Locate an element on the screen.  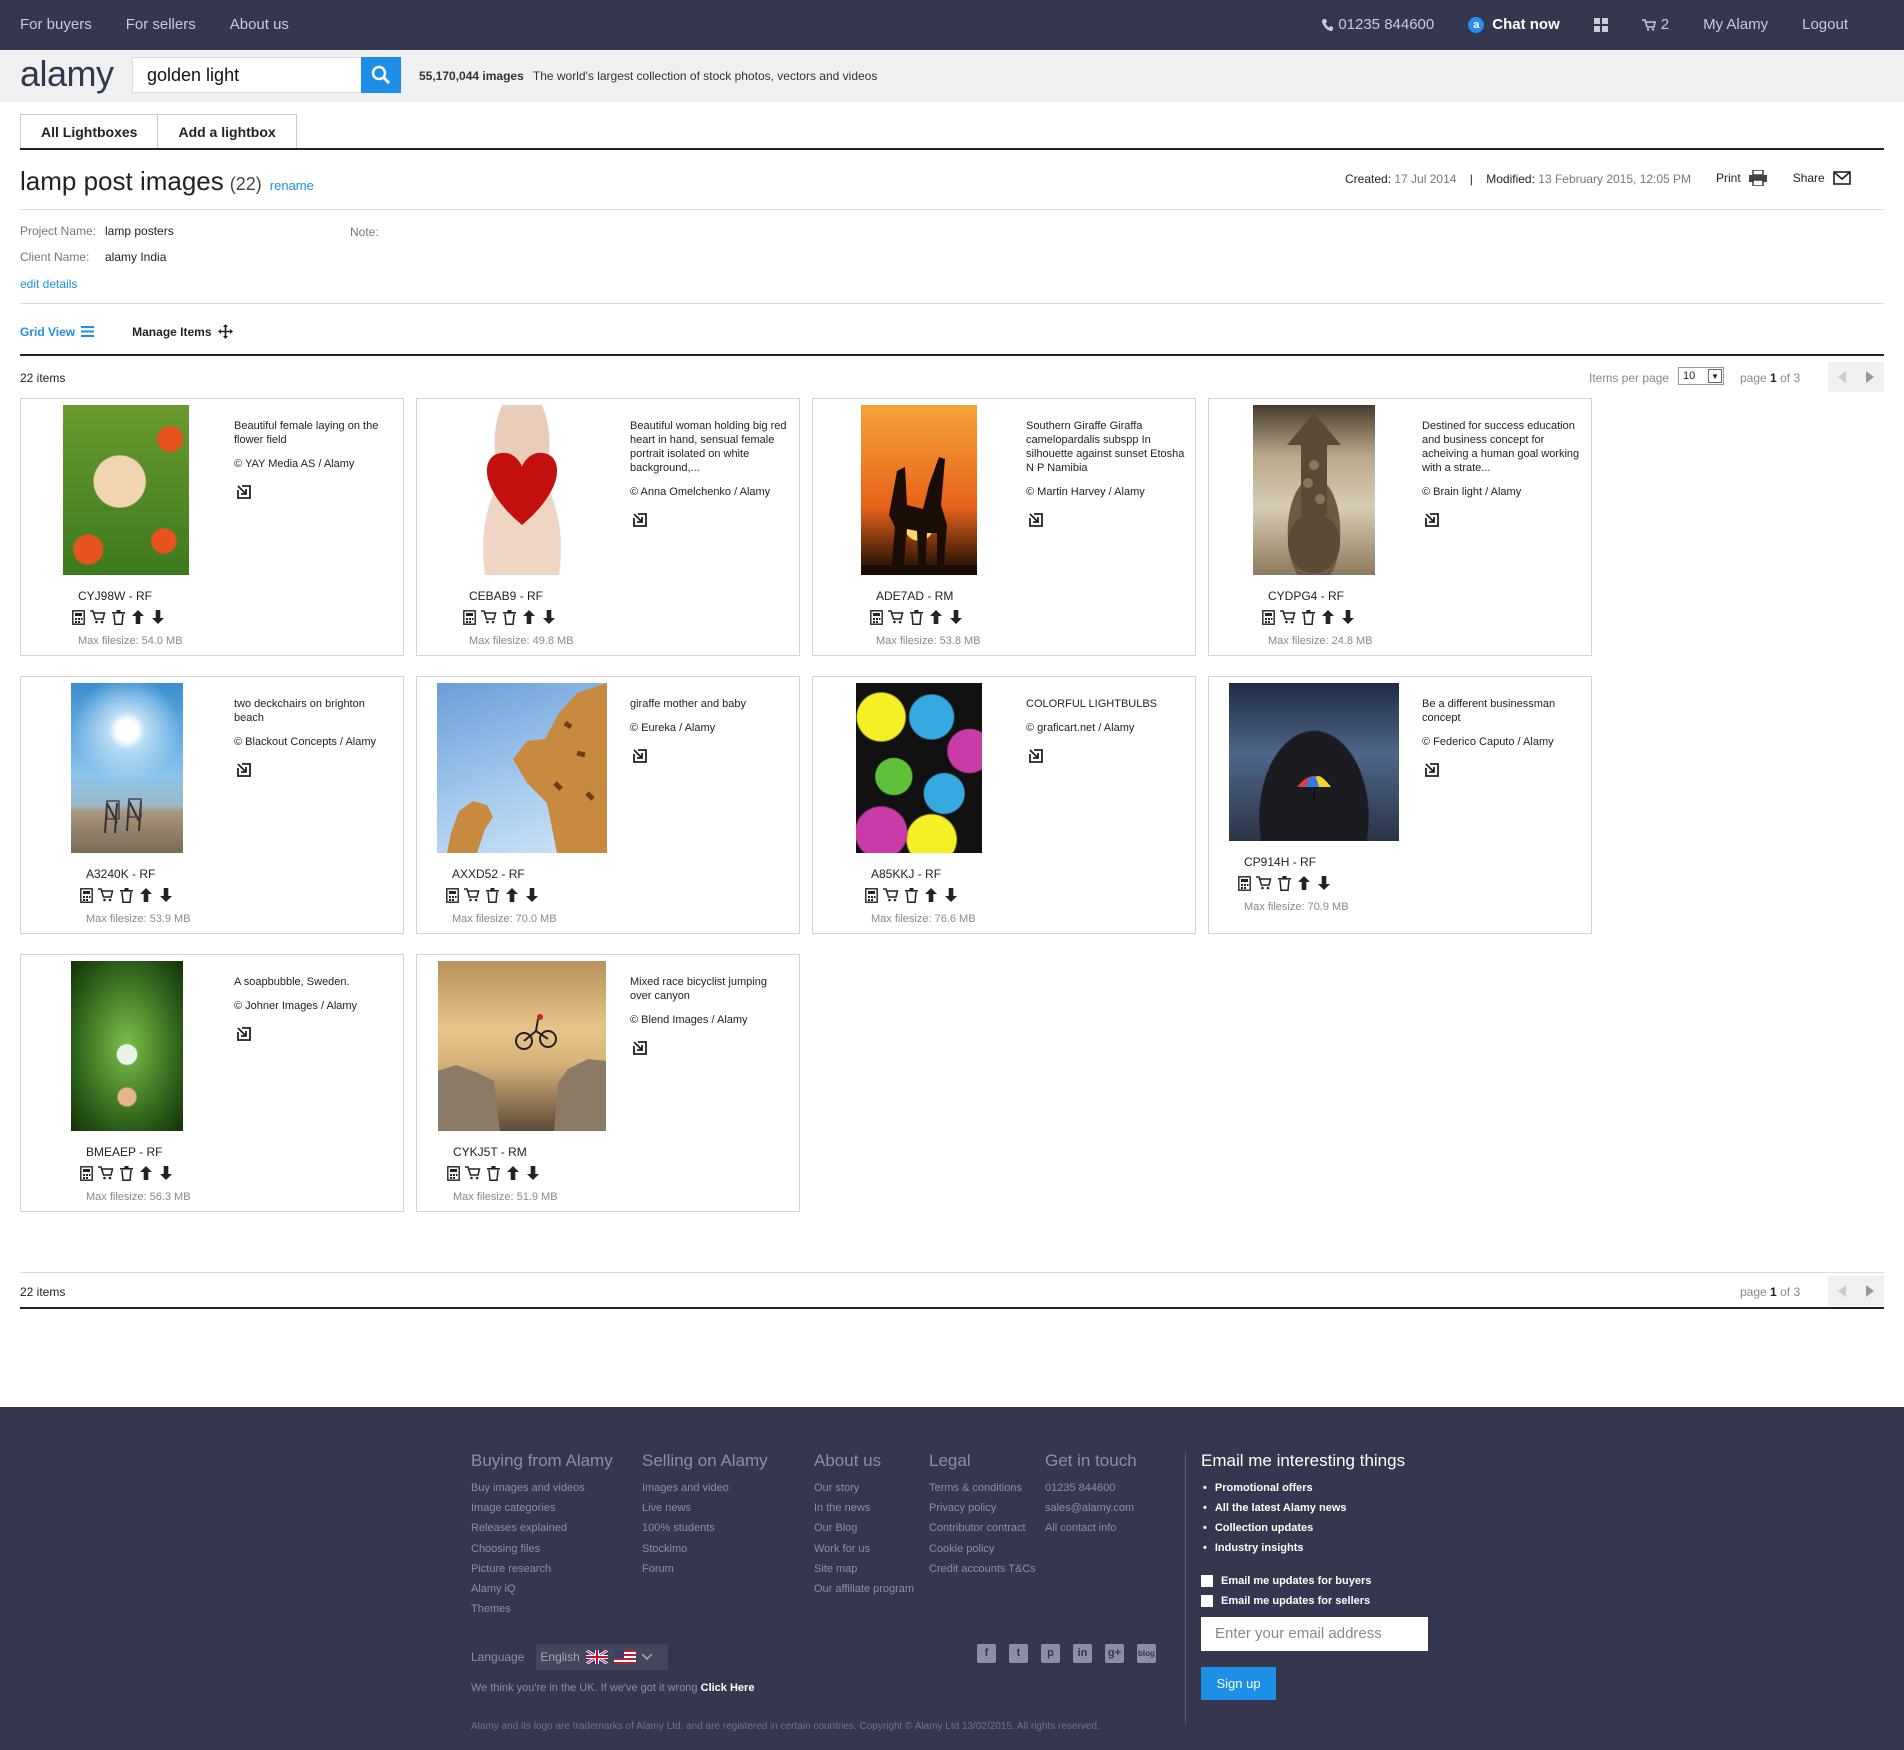
cart-link: 2 is located at coordinates (1655, 24).